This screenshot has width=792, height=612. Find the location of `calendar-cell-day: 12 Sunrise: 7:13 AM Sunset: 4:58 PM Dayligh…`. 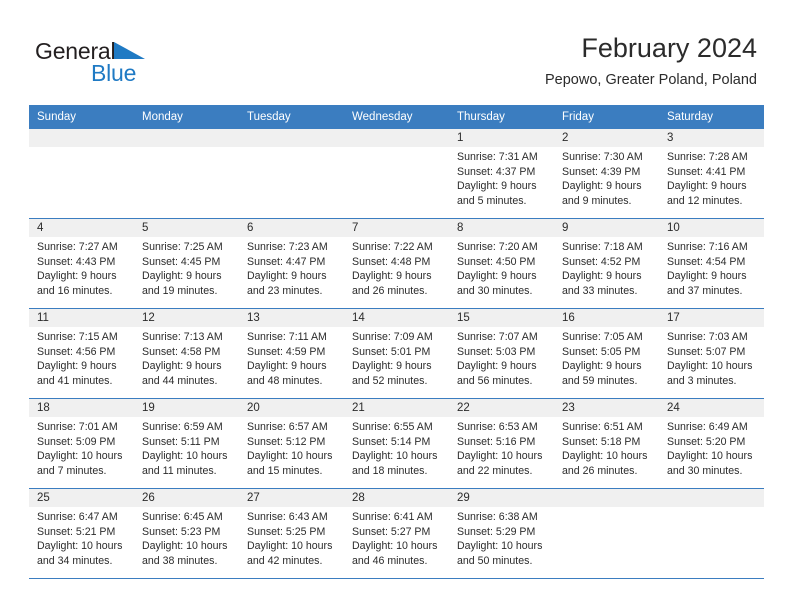

calendar-cell-day: 12 Sunrise: 7:13 AM Sunset: 4:58 PM Dayligh… is located at coordinates (186, 353).